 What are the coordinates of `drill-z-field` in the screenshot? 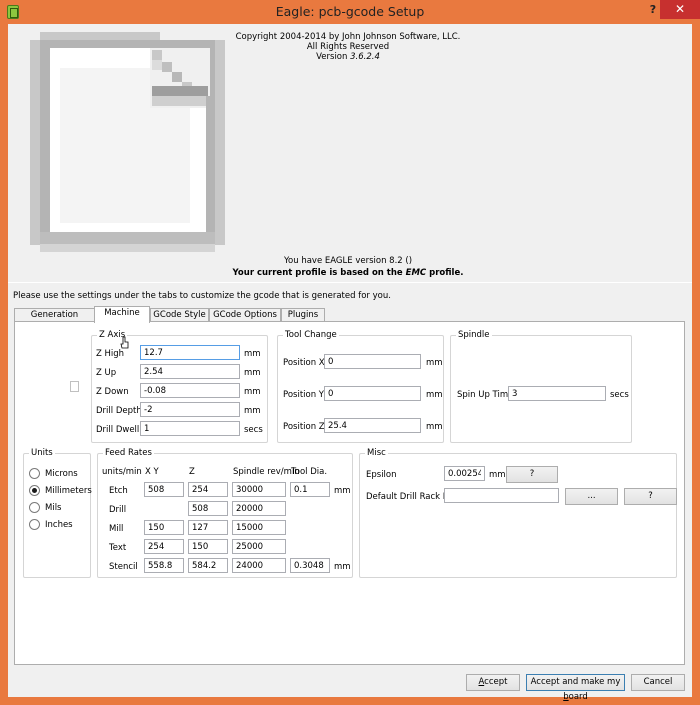 It's located at (208, 508).